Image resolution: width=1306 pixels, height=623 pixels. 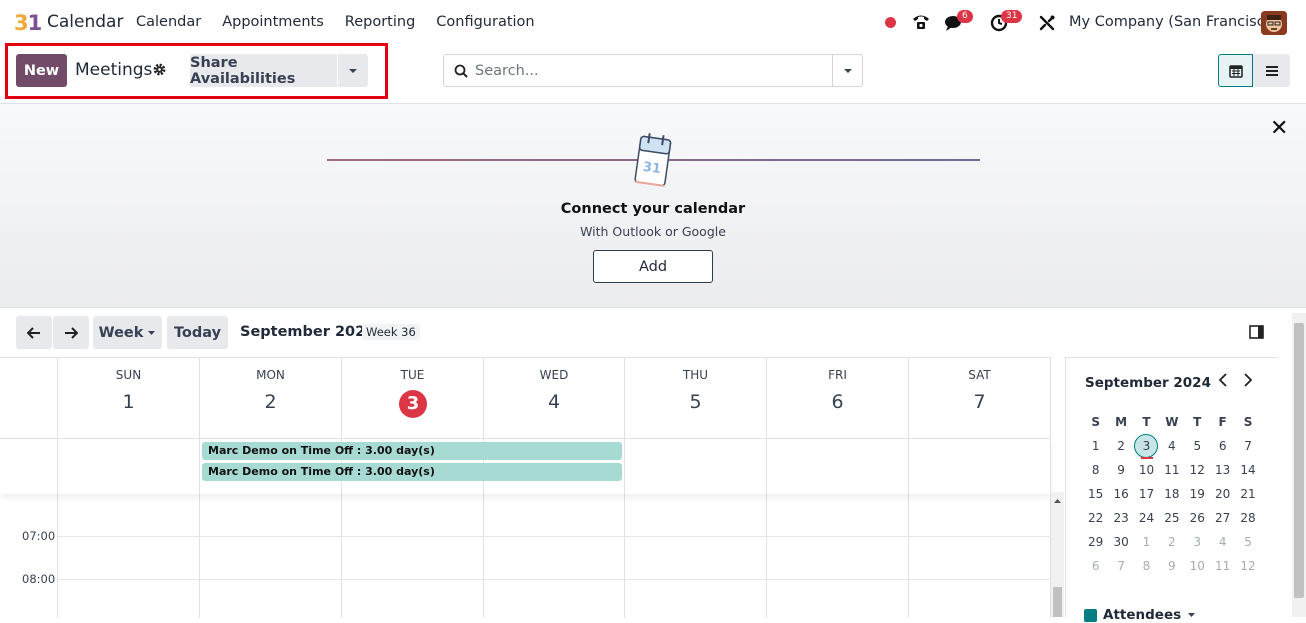 What do you see at coordinates (1146, 518) in the screenshot?
I see `mini-day: 24` at bounding box center [1146, 518].